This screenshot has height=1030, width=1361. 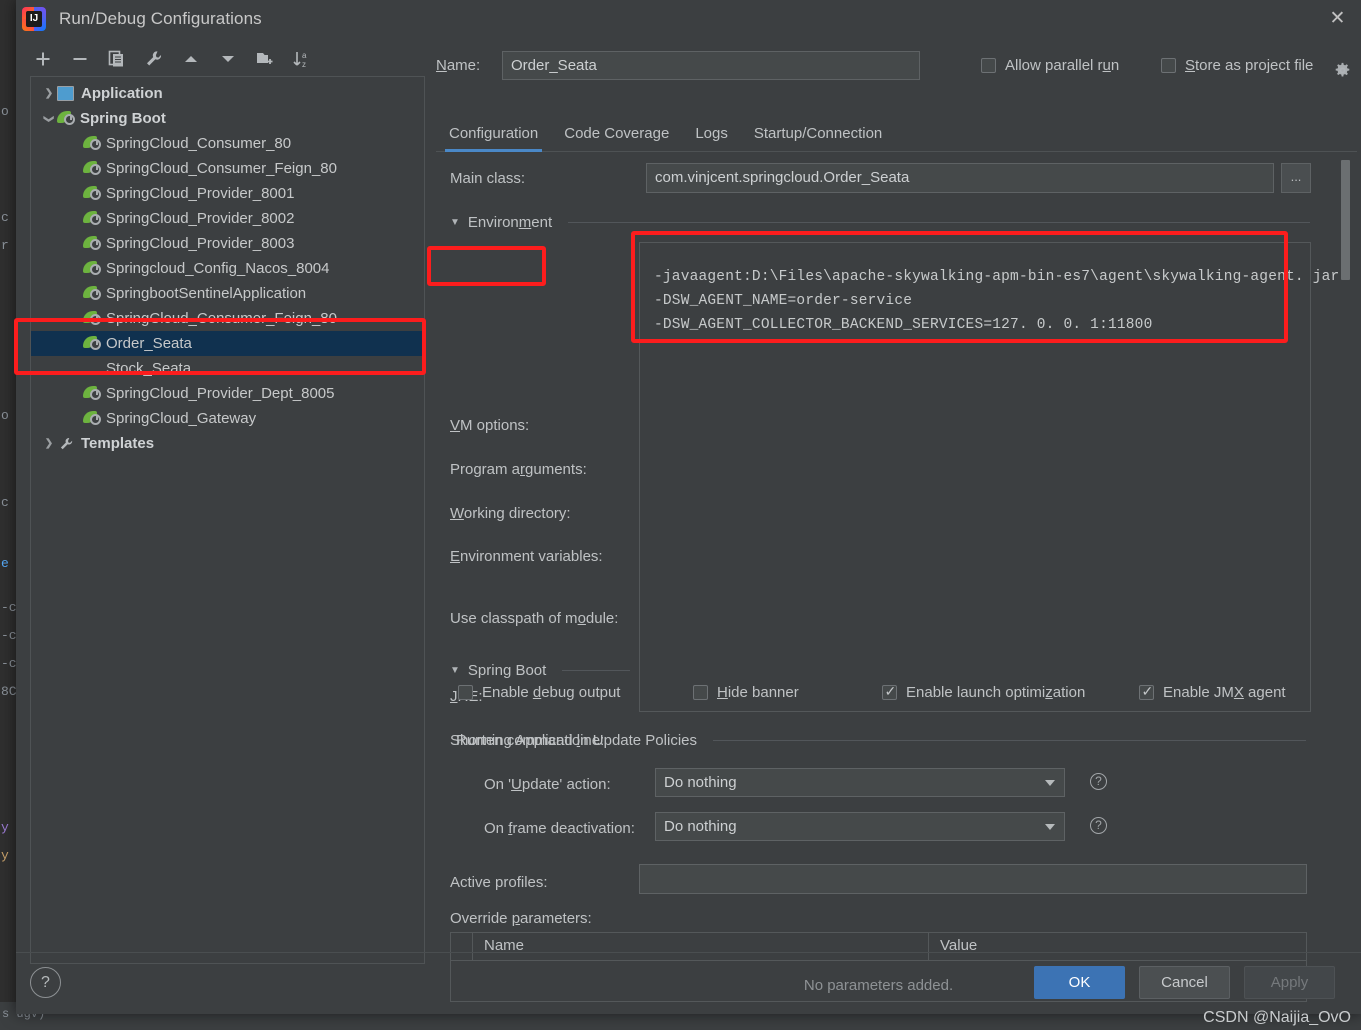 I want to click on enable-debug-output-checkbox: Enable debug output, so click(x=539, y=692).